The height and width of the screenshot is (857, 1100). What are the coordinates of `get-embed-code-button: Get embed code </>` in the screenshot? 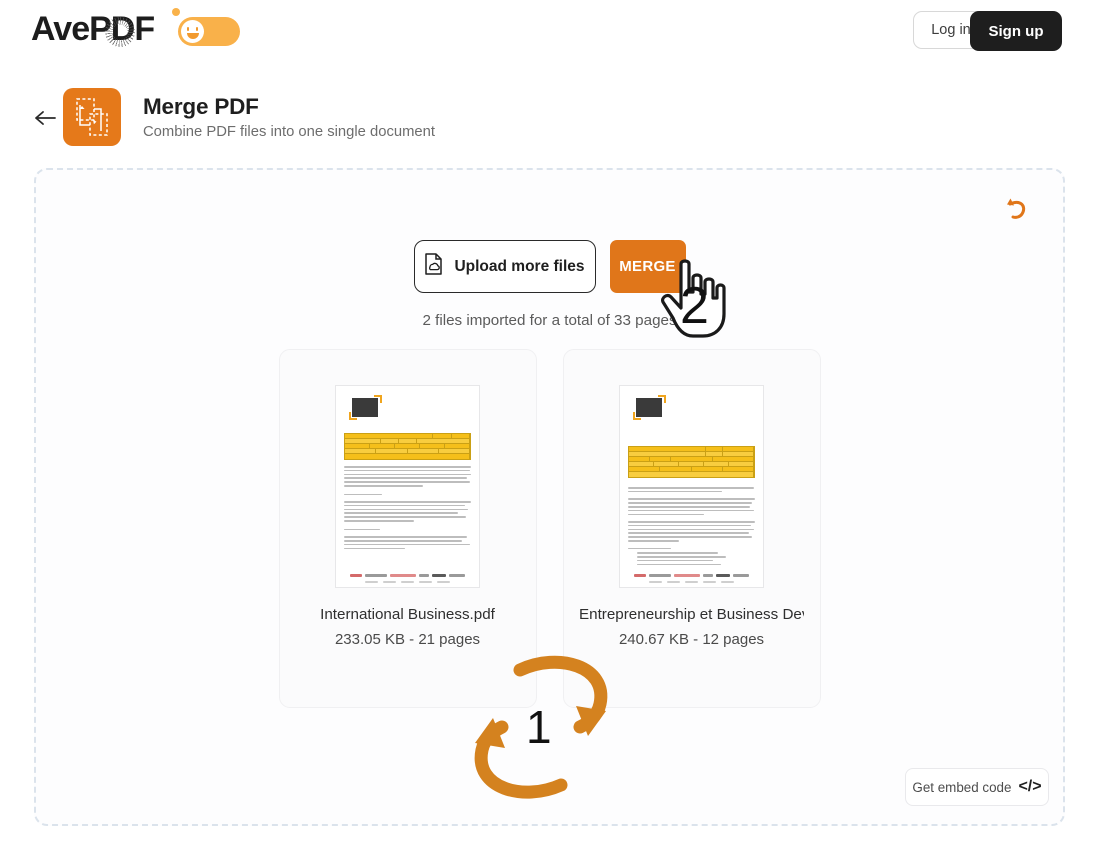 It's located at (977, 787).